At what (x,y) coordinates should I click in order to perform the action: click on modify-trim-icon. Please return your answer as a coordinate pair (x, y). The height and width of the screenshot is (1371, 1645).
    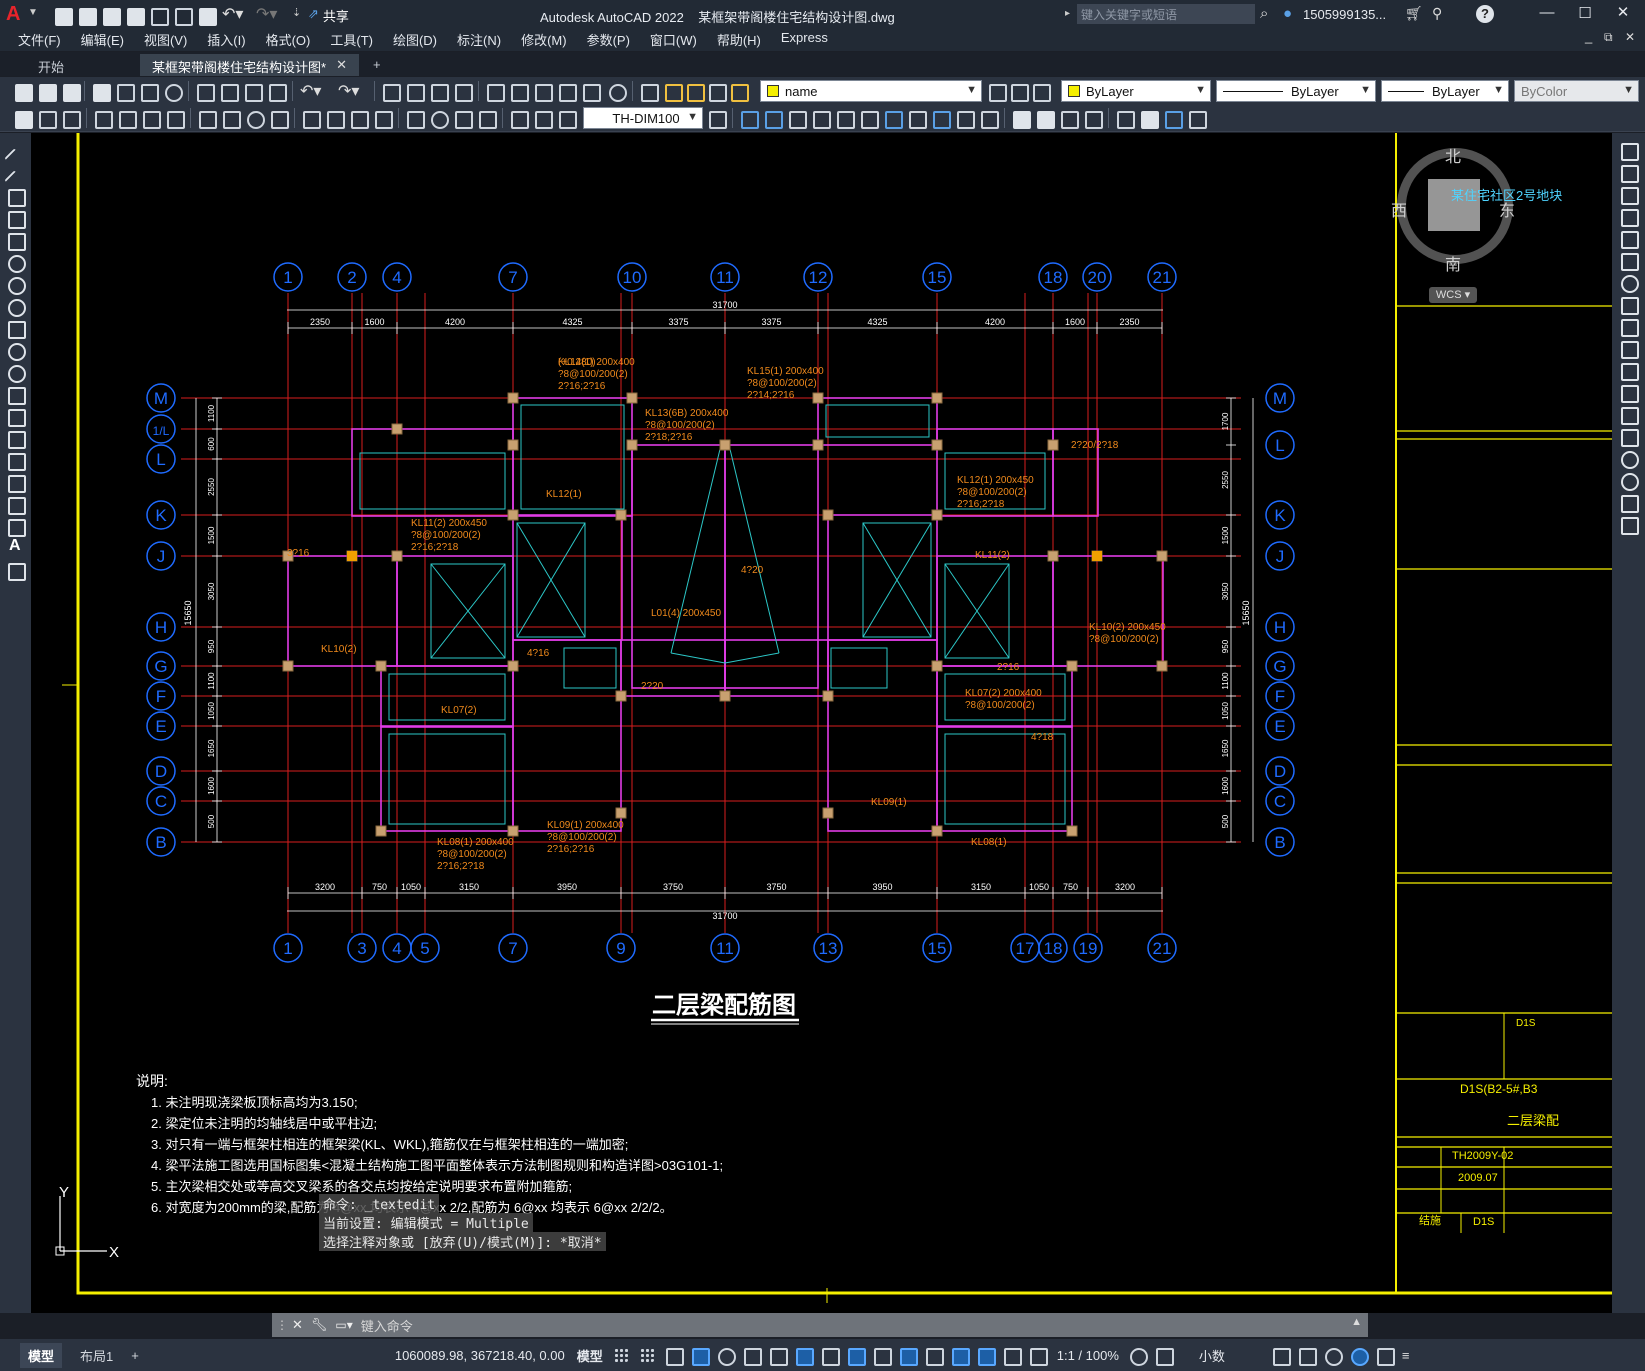
    Looking at the image, I should click on (940, 118).